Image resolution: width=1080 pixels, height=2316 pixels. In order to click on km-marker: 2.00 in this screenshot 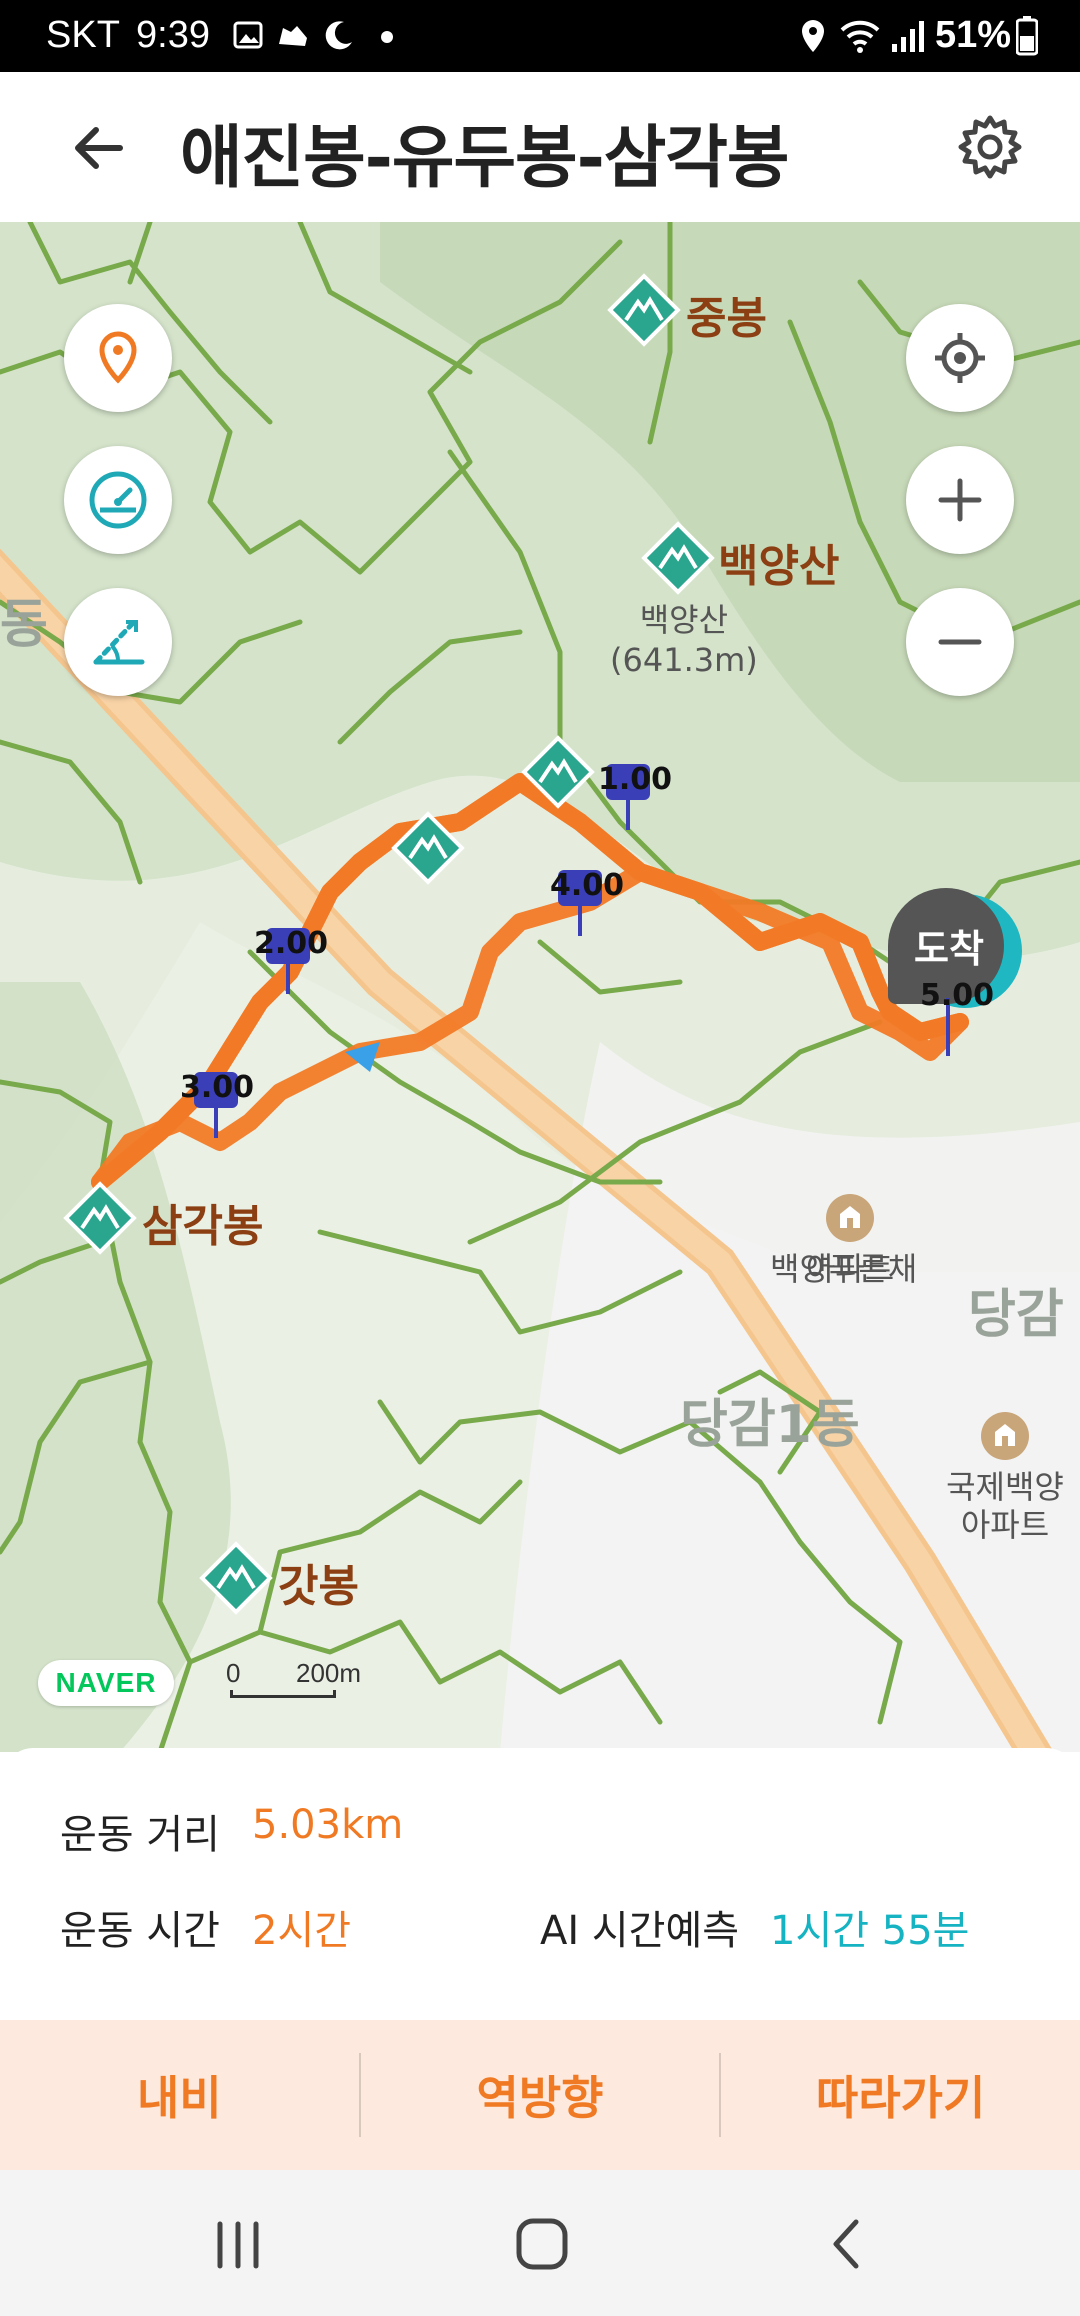, I will do `click(291, 963)`.